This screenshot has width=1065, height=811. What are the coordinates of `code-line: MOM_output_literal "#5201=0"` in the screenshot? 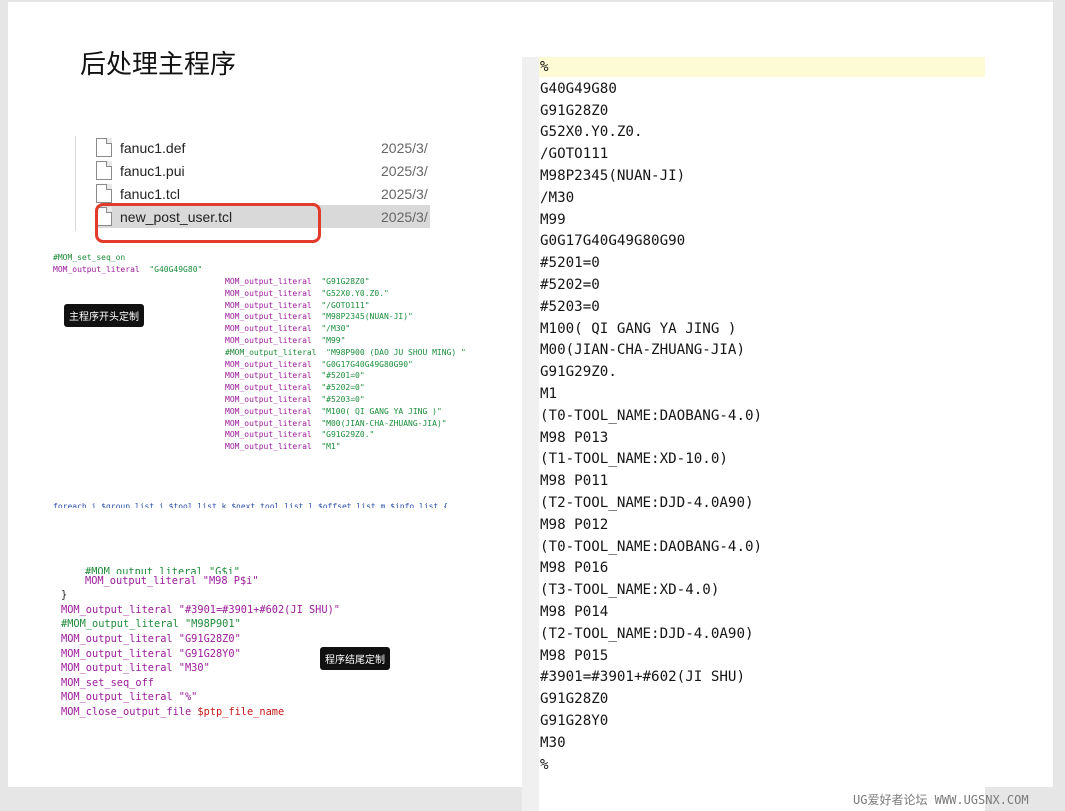 It's located at (295, 376).